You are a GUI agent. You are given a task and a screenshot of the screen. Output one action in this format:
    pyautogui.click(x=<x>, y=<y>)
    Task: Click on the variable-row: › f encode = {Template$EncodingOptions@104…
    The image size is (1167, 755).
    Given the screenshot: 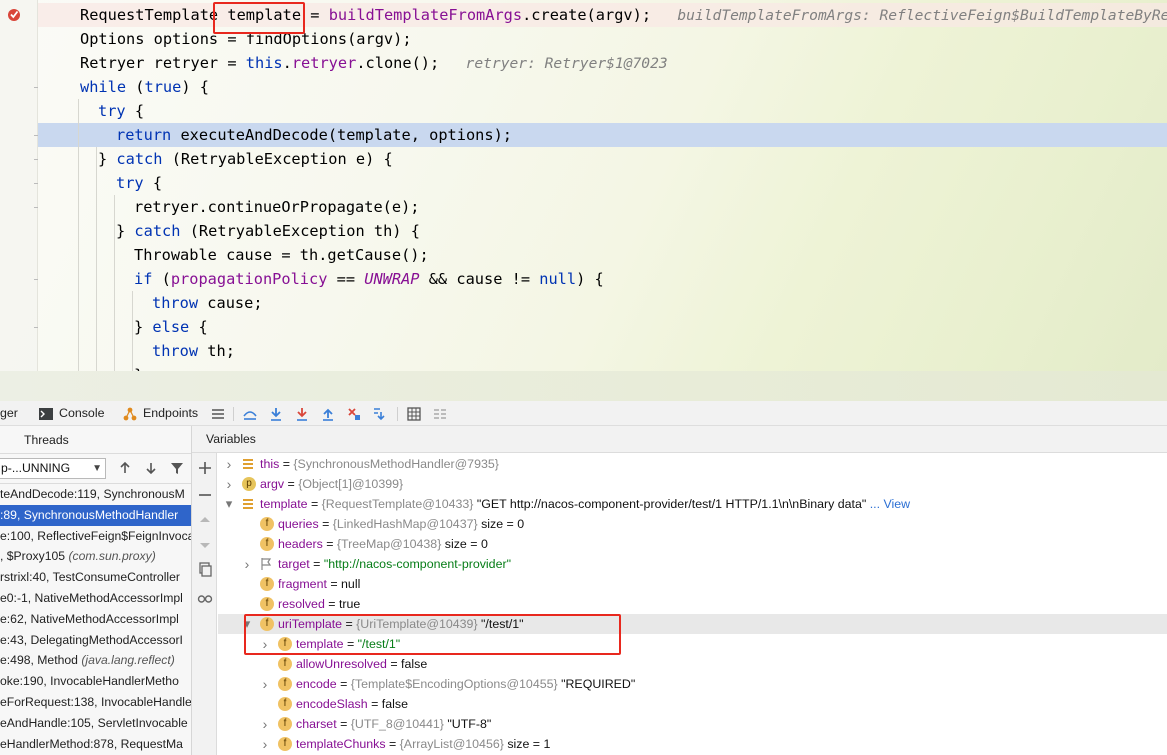 What is the action you would take?
    pyautogui.click(x=692, y=684)
    